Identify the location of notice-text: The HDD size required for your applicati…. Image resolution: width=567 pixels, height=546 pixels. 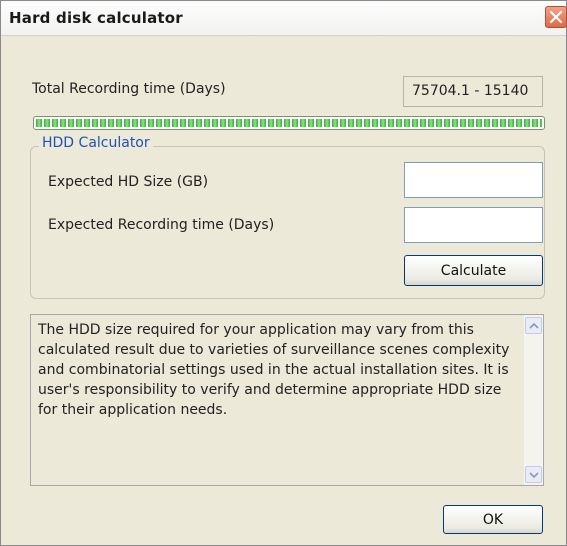
(274, 370).